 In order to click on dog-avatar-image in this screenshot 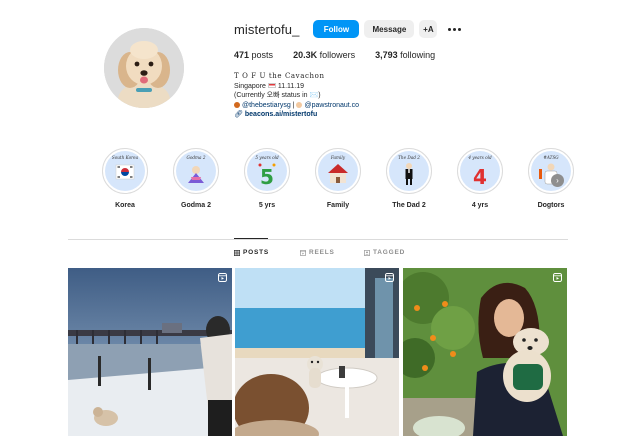, I will do `click(144, 68)`.